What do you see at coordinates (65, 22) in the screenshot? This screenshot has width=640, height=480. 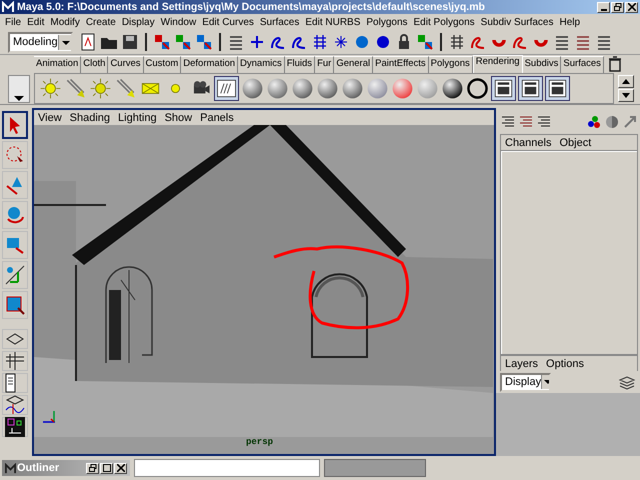 I see `menu-item: Modify` at bounding box center [65, 22].